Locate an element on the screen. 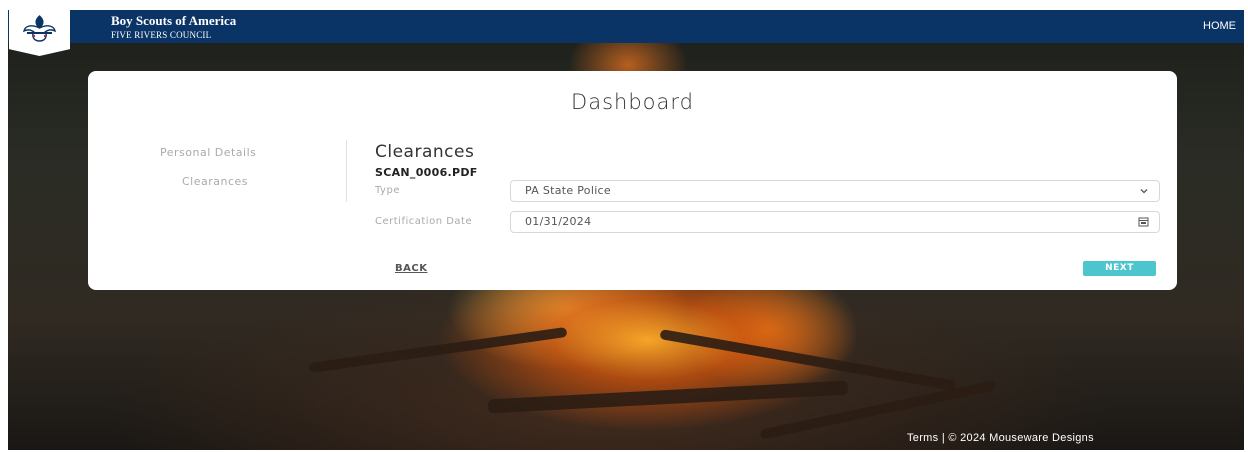 This screenshot has height=452, width=1248. terms-link: Terms is located at coordinates (922, 438).